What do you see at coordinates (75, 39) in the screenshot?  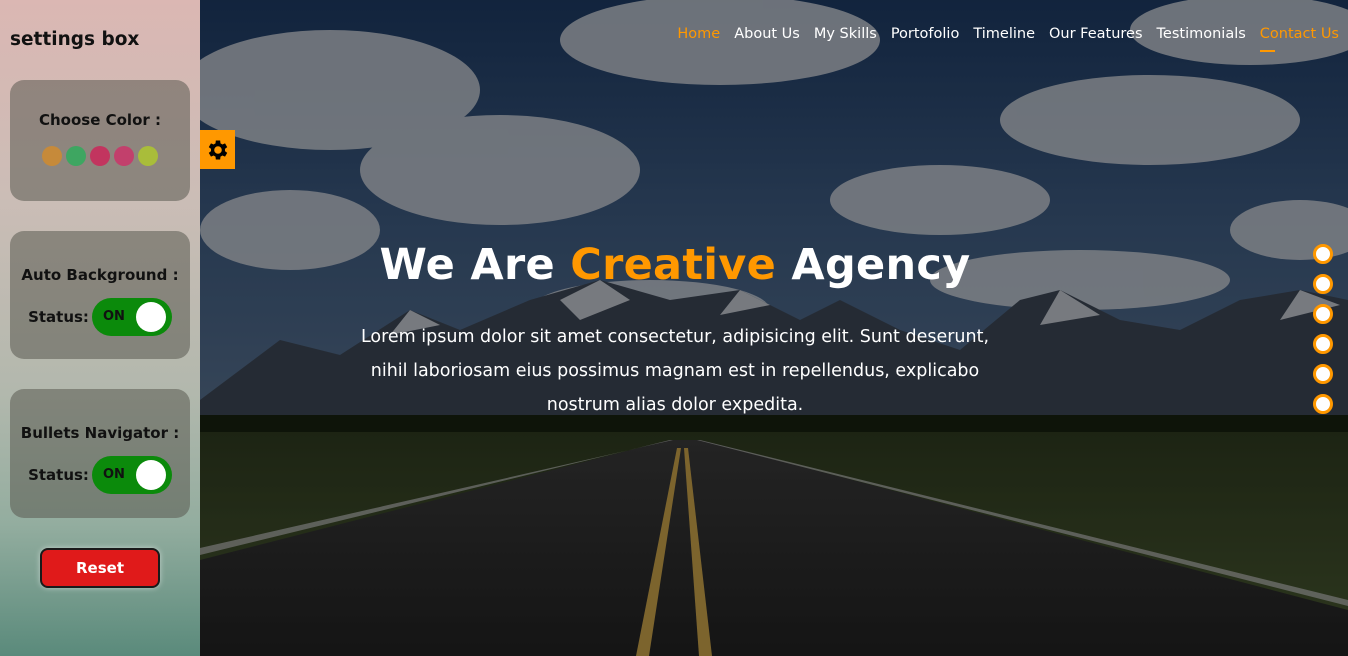 I see `settings-title: settings box` at bounding box center [75, 39].